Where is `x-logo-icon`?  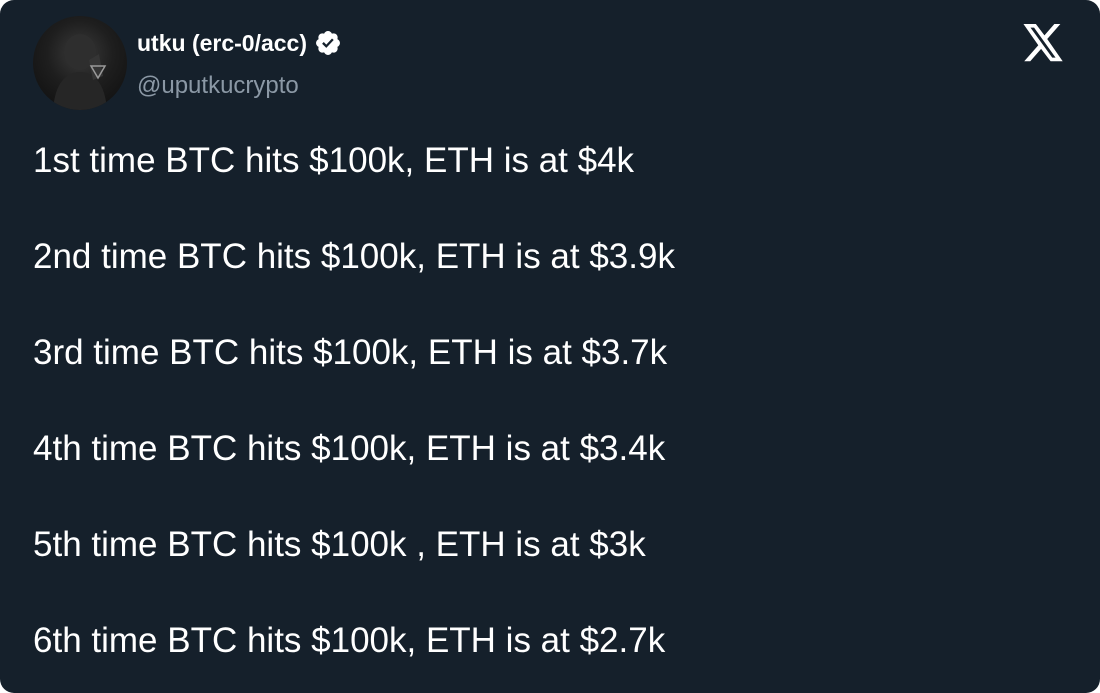
x-logo-icon is located at coordinates (1043, 44).